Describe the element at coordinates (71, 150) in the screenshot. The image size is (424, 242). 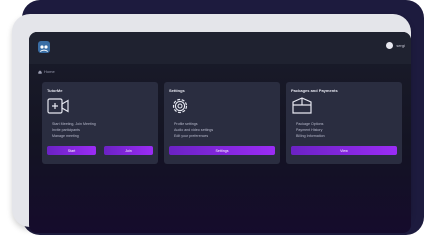
I see `start-button: Start` at that location.